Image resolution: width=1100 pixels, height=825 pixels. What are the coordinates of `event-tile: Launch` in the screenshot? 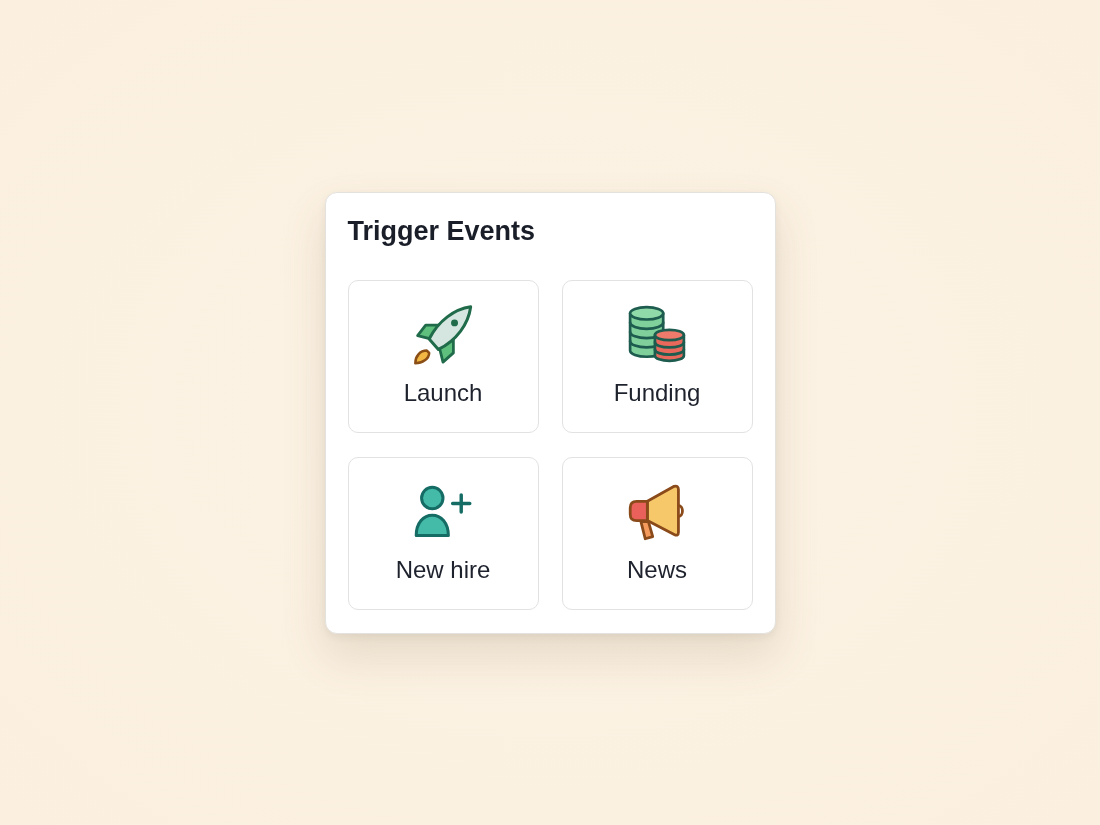 It's located at (443, 356).